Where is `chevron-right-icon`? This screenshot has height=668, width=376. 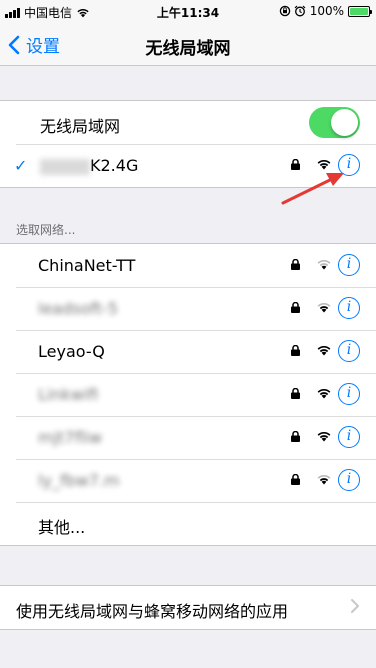
chevron-right-icon is located at coordinates (355, 606).